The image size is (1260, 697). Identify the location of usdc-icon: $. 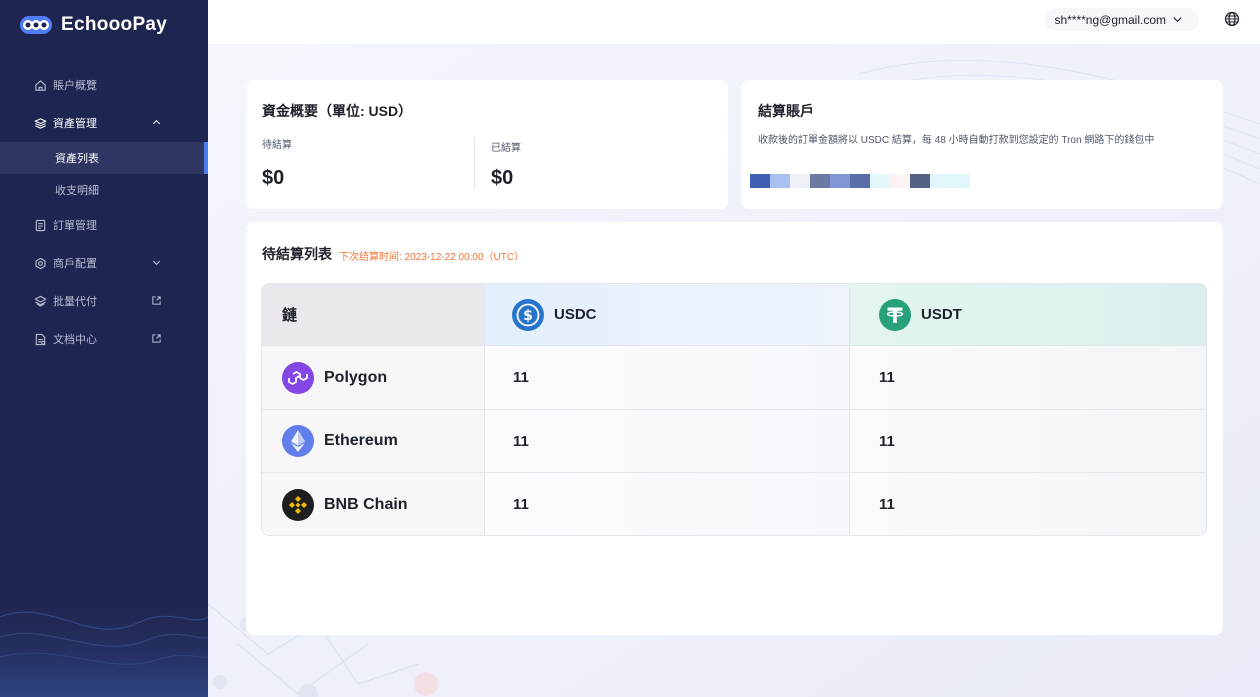
(528, 314).